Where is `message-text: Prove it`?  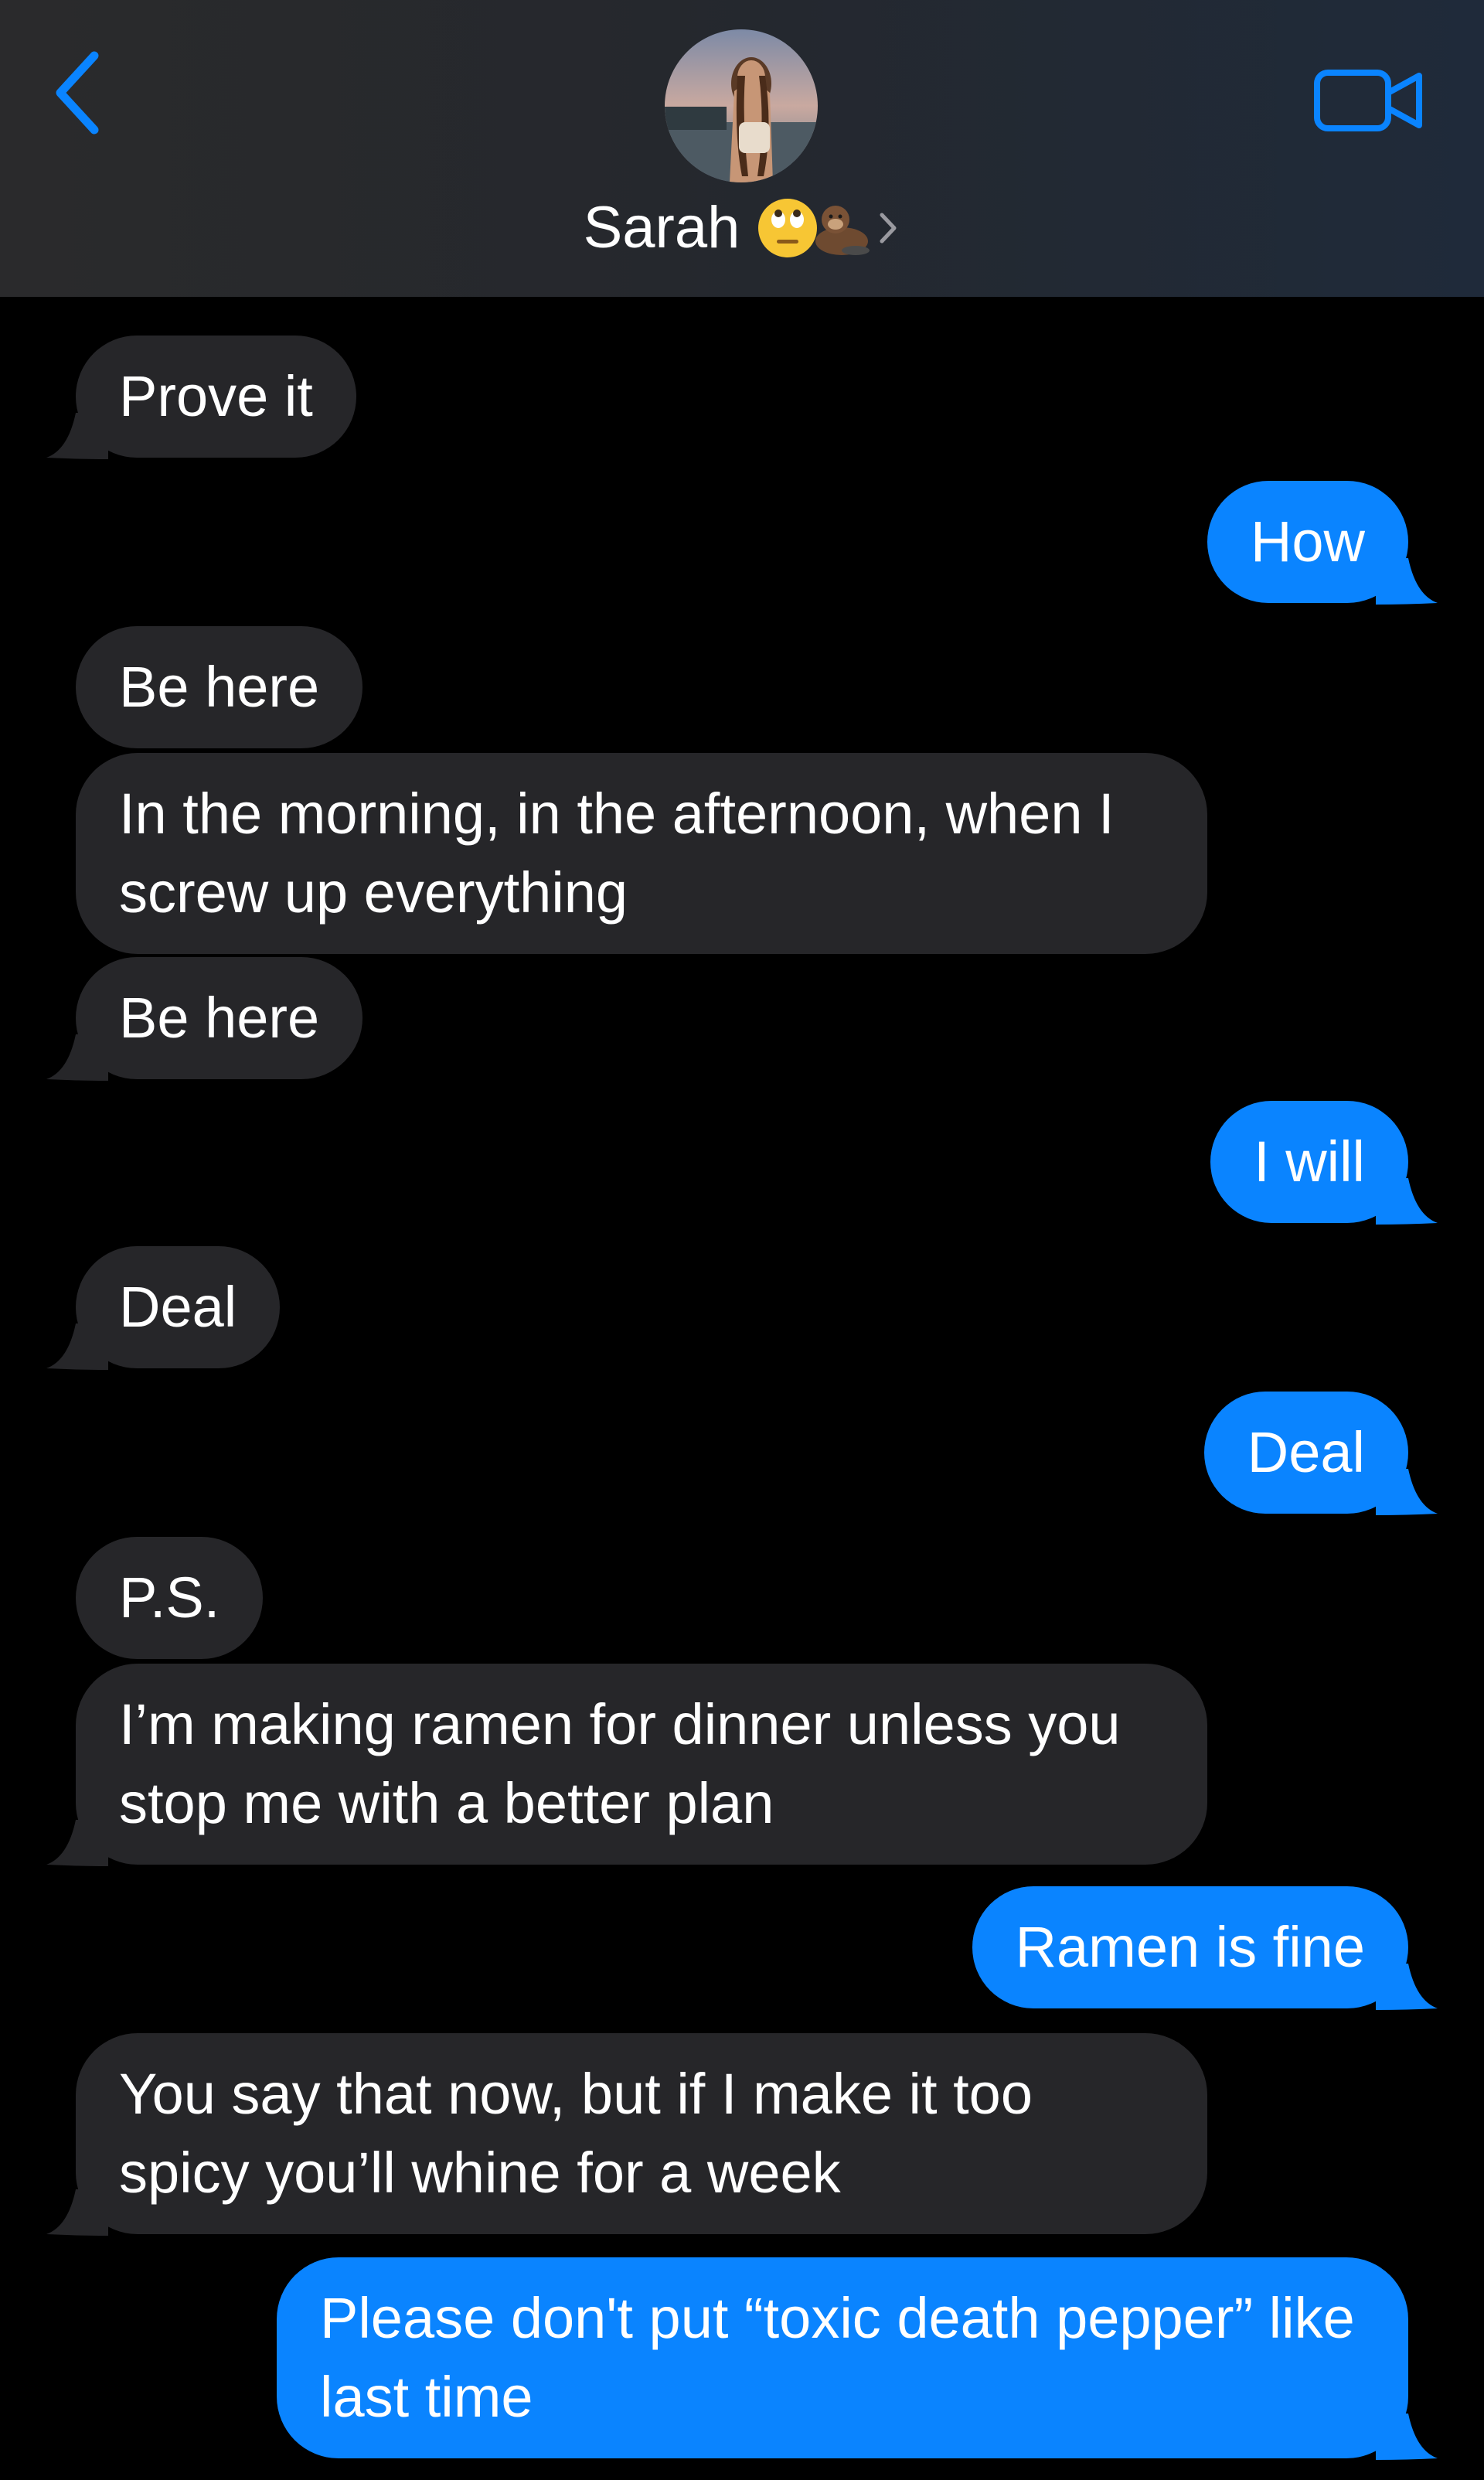
message-text: Prove it is located at coordinates (216, 396).